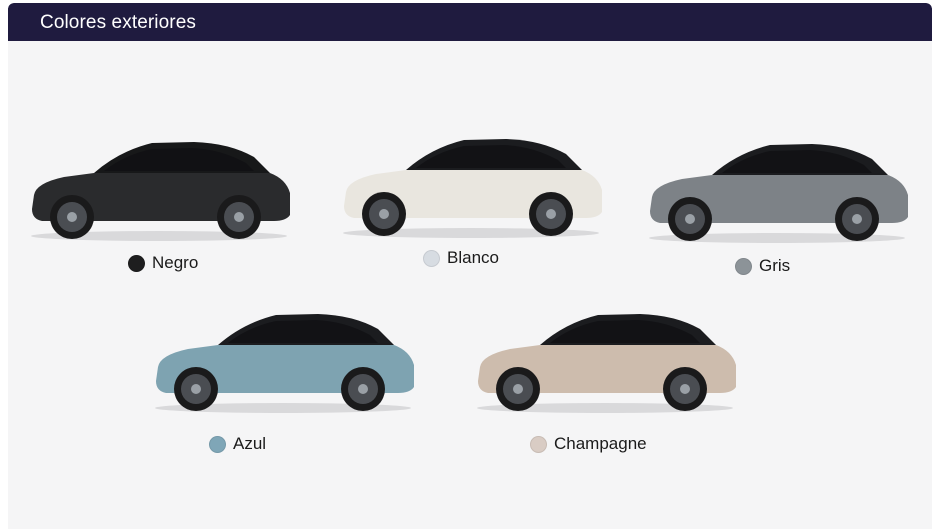 The width and height of the screenshot is (934, 531). I want to click on color-label: Blanco, so click(473, 257).